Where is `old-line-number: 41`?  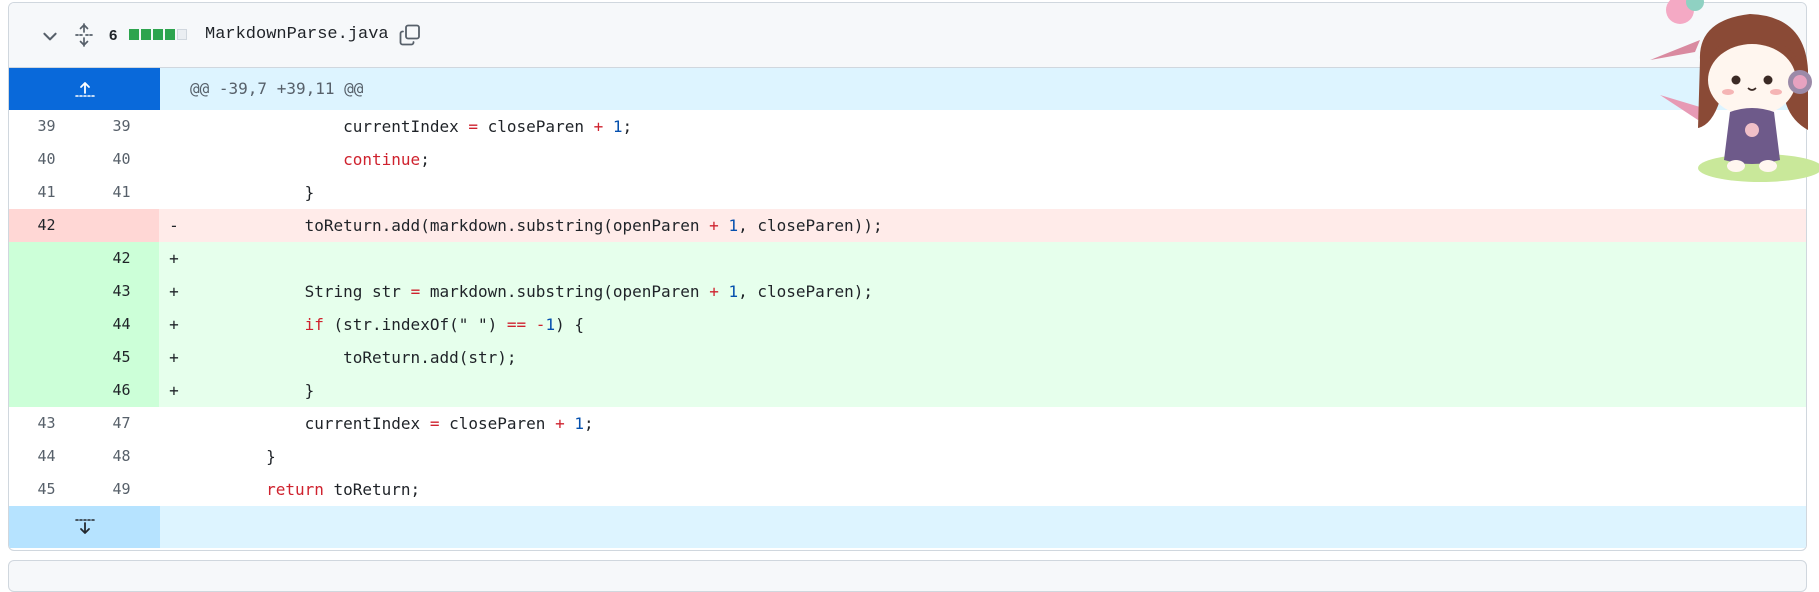
old-line-number: 41 is located at coordinates (46, 192).